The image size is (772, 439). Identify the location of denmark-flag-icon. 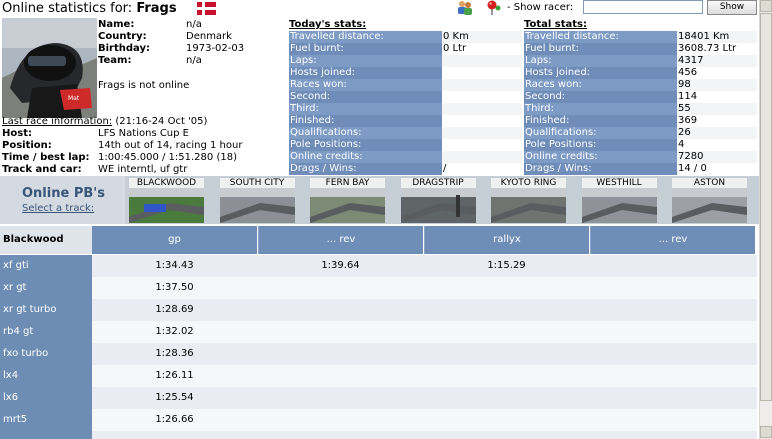
(206, 8).